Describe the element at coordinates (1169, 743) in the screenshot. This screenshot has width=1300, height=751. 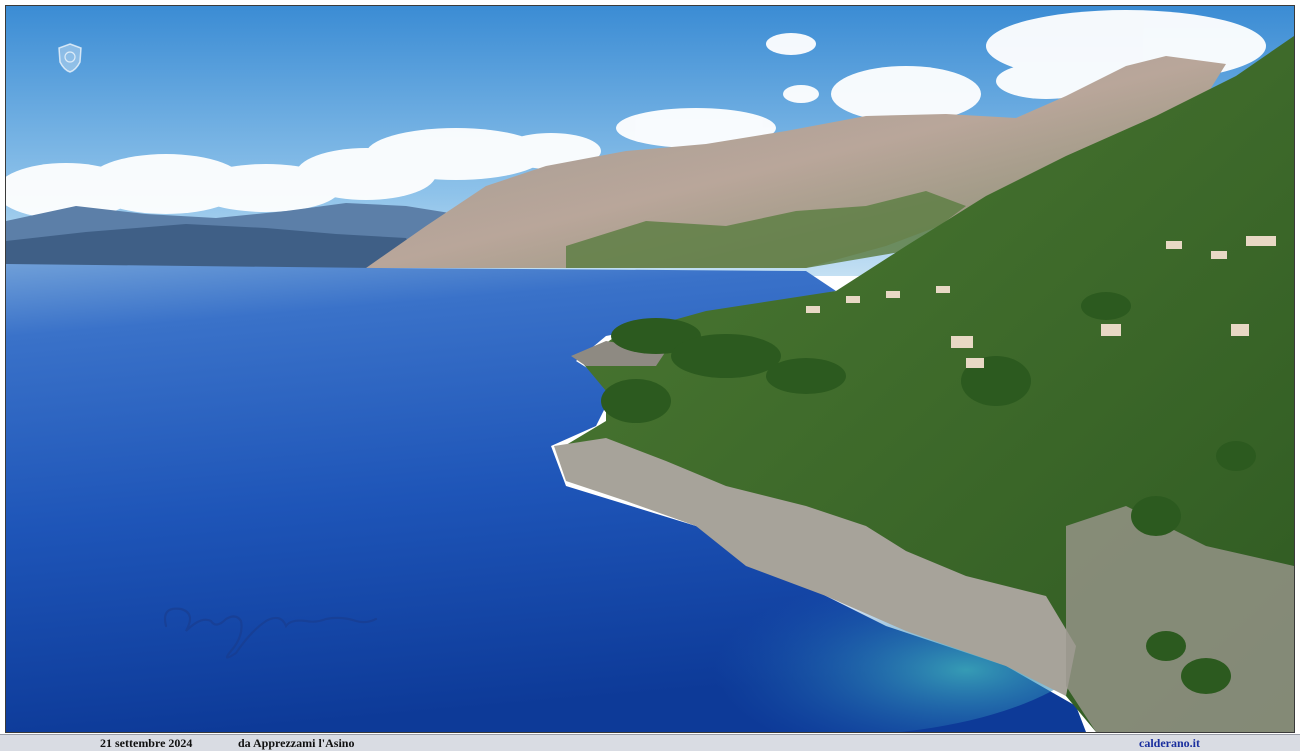
I see `caption-site-link: calderano.it` at that location.